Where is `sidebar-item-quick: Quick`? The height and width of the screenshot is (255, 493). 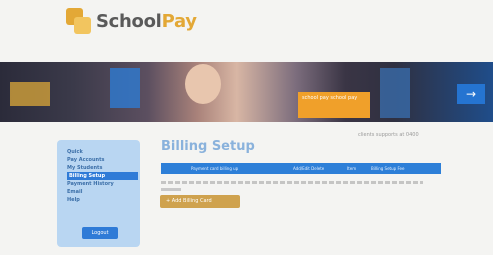 sidebar-item-quick: Quick is located at coordinates (103, 152).